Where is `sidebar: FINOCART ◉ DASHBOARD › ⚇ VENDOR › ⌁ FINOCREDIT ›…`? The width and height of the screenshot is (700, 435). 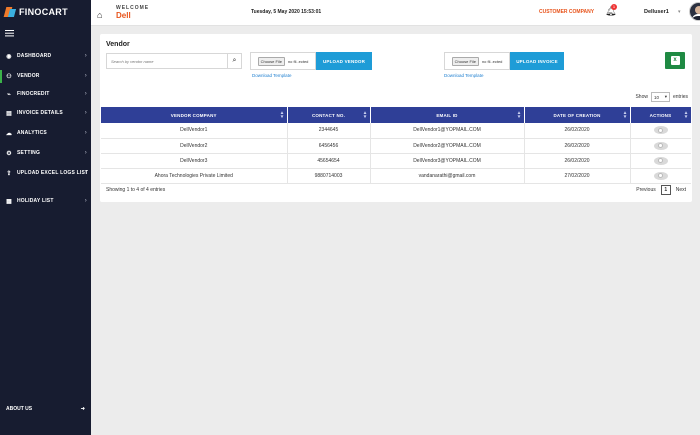 sidebar: FINOCART ◉ DASHBOARD › ⚇ VENDOR › ⌁ FINOCREDIT ›… is located at coordinates (45, 217).